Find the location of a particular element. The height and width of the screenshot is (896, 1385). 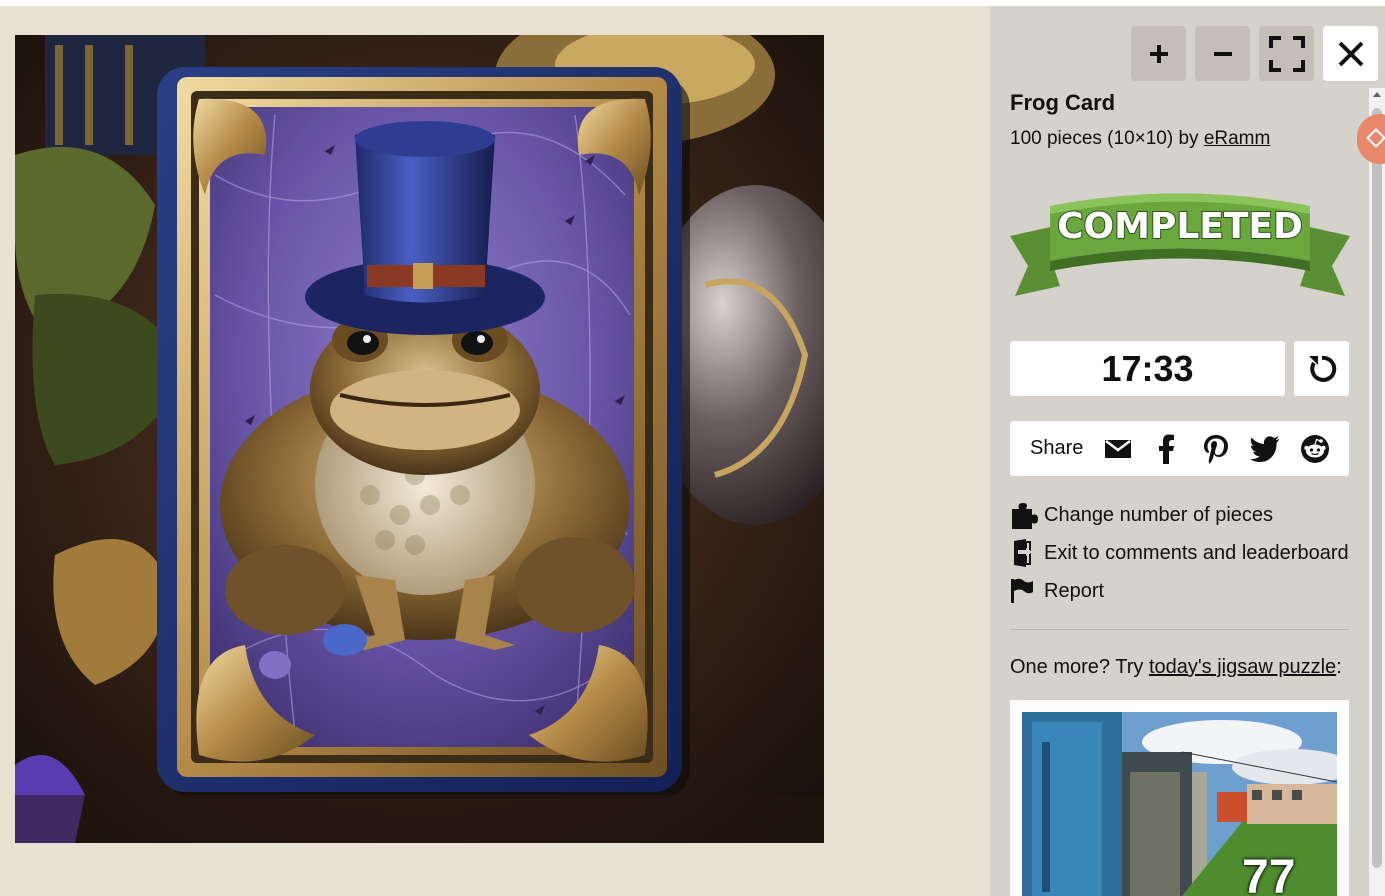

twitter-icon is located at coordinates (1265, 449).